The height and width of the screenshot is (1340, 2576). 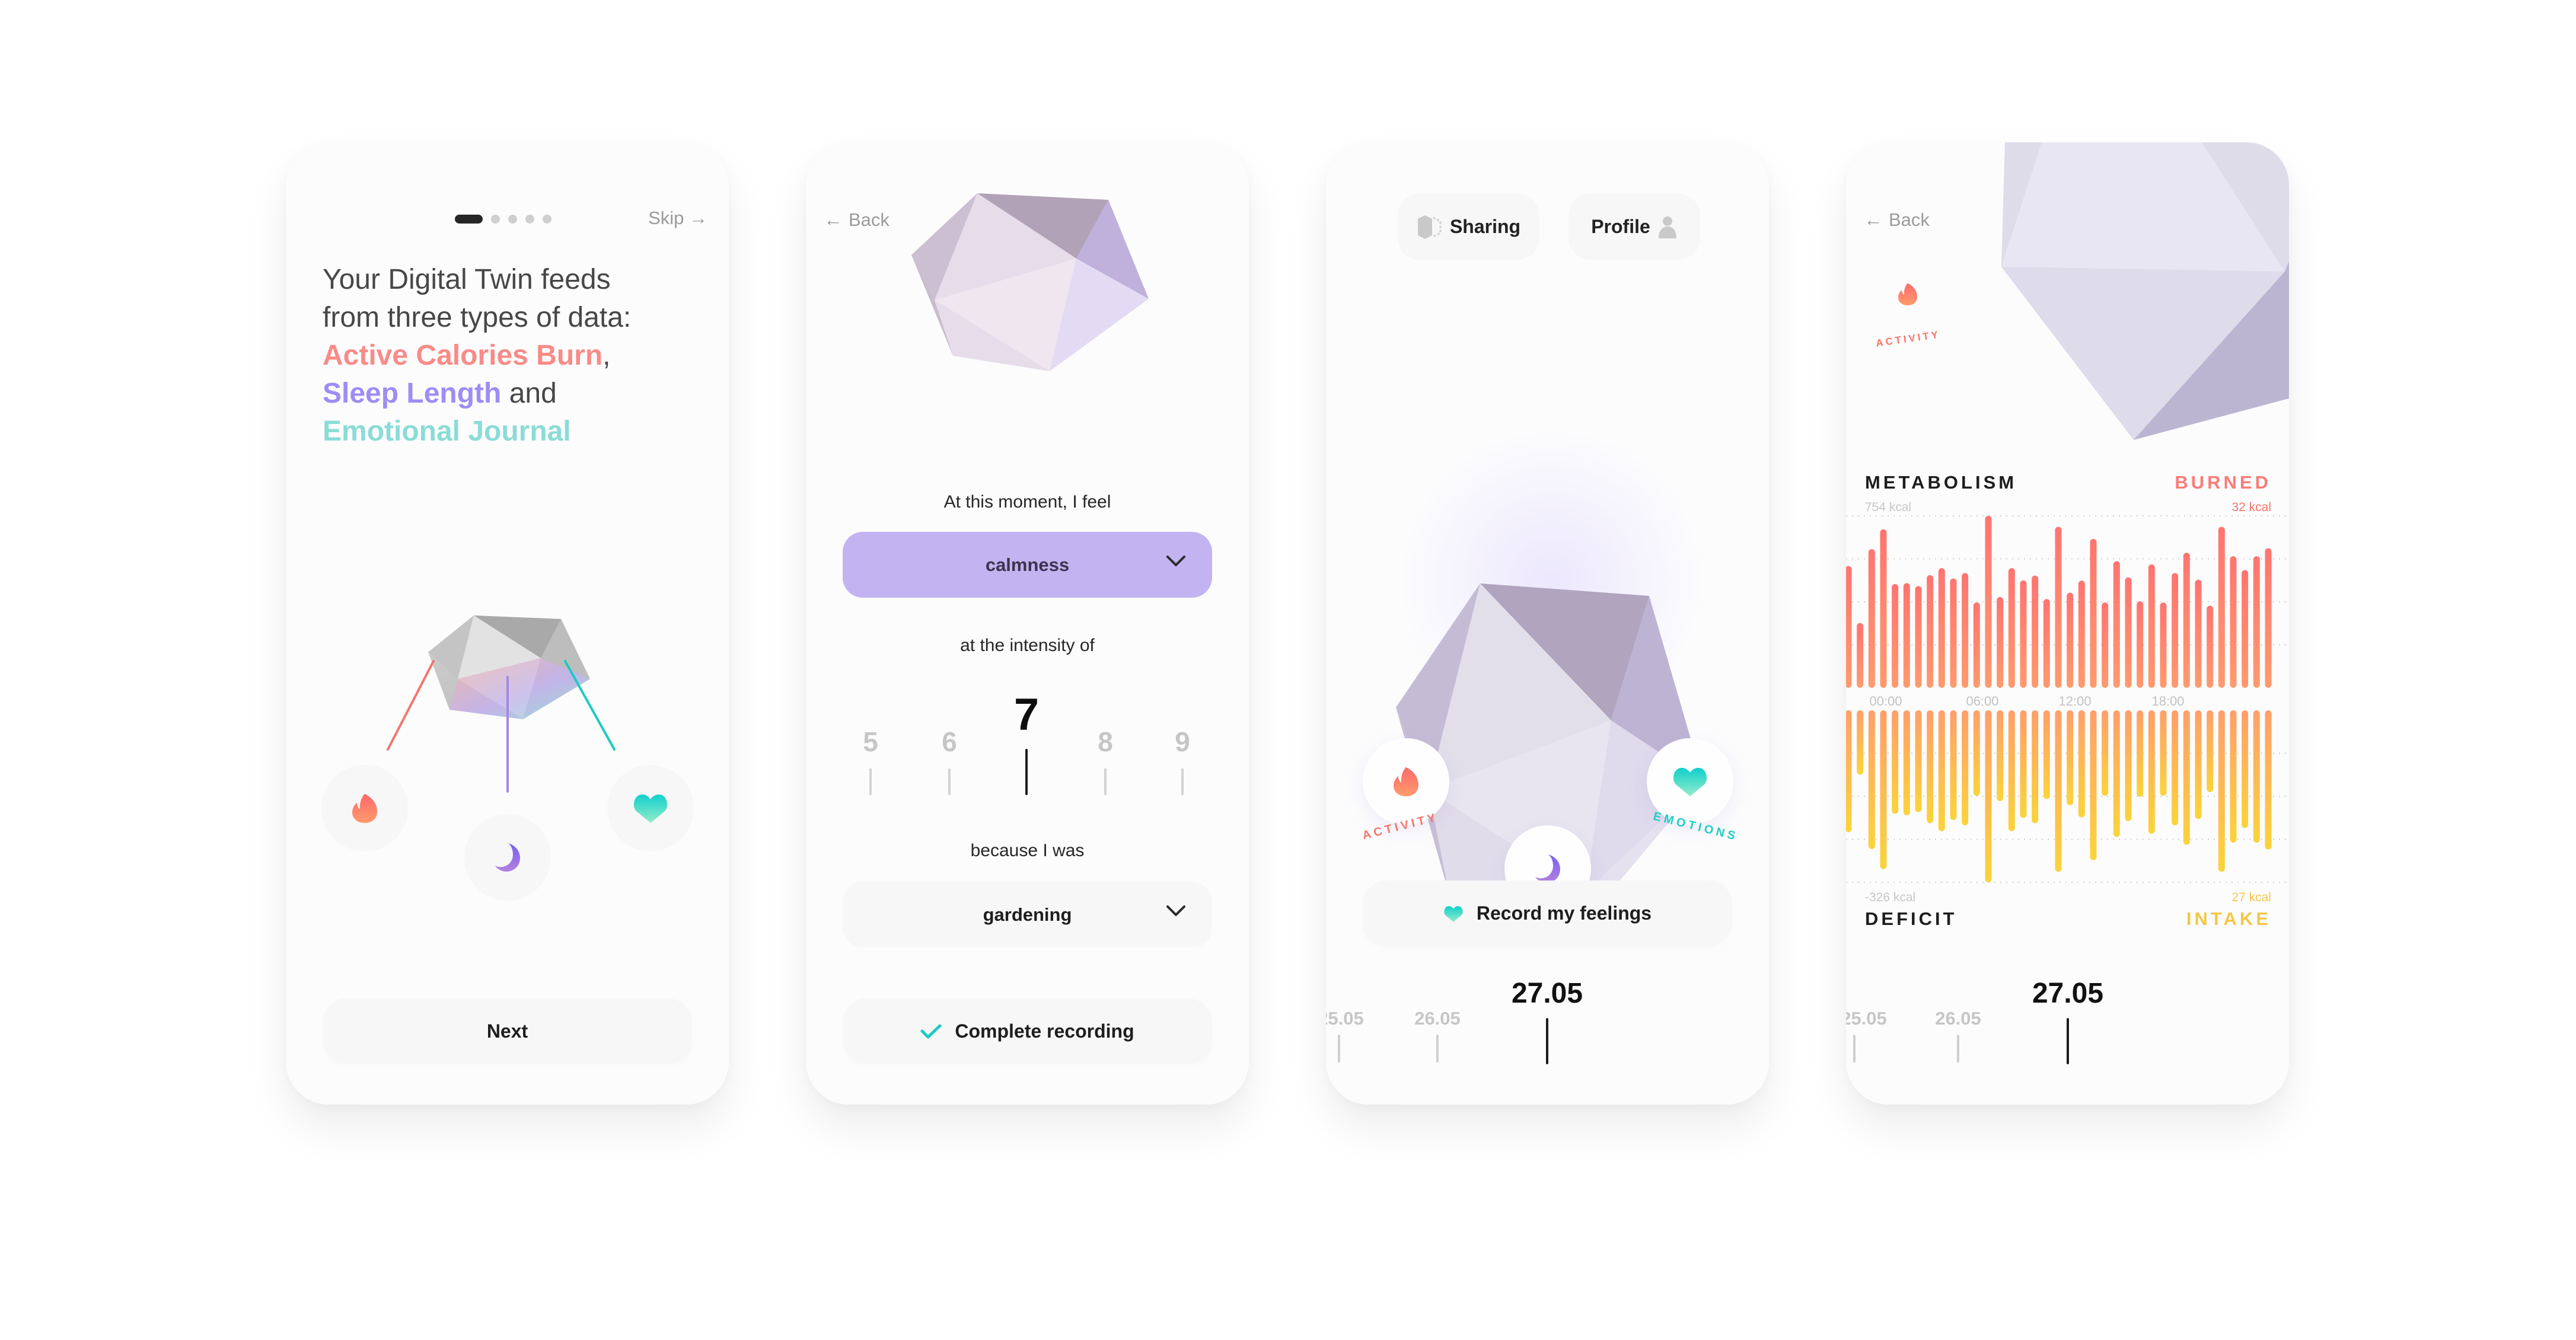 I want to click on emotions-bubble, so click(x=650, y=808).